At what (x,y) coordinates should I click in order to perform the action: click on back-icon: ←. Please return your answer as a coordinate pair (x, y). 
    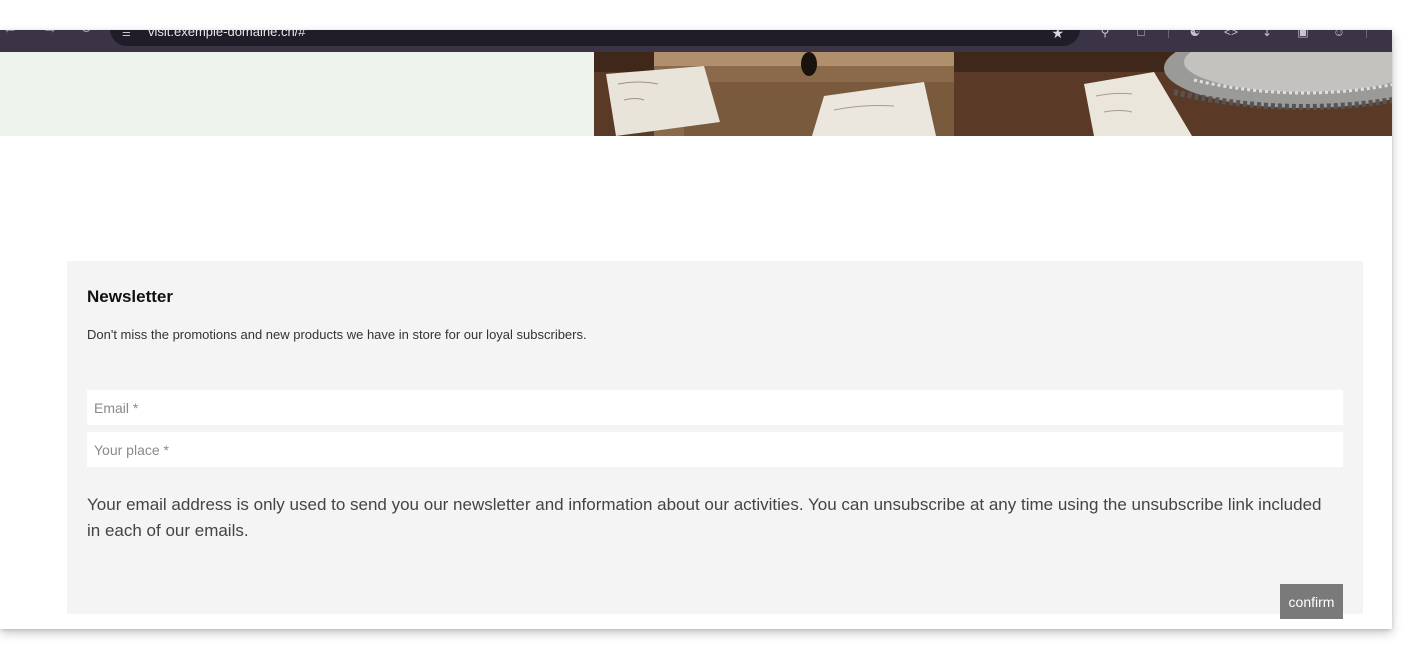
    Looking at the image, I should click on (10, 34).